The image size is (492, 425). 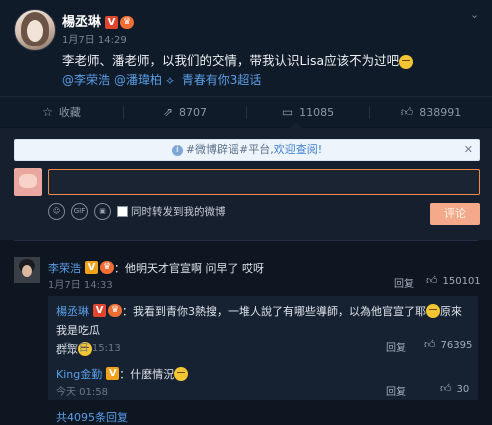 What do you see at coordinates (27, 270) in the screenshot?
I see `commenter-avatar` at bounding box center [27, 270].